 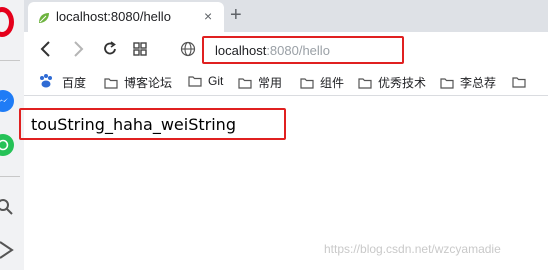 I want to click on bookmark-label: 李总荐, so click(x=478, y=83).